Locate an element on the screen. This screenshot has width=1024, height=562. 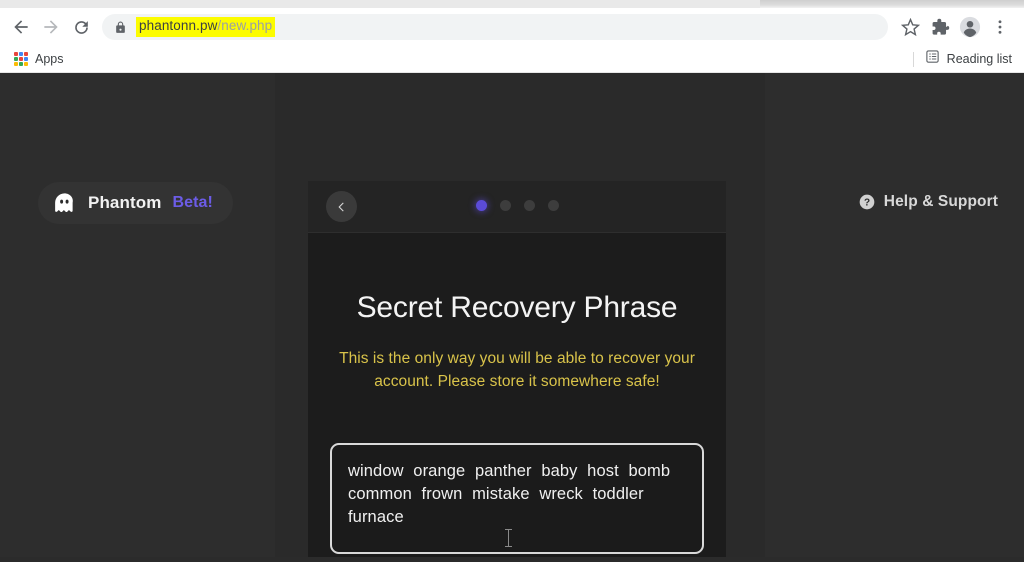
arrow-left-icon is located at coordinates (21, 27).